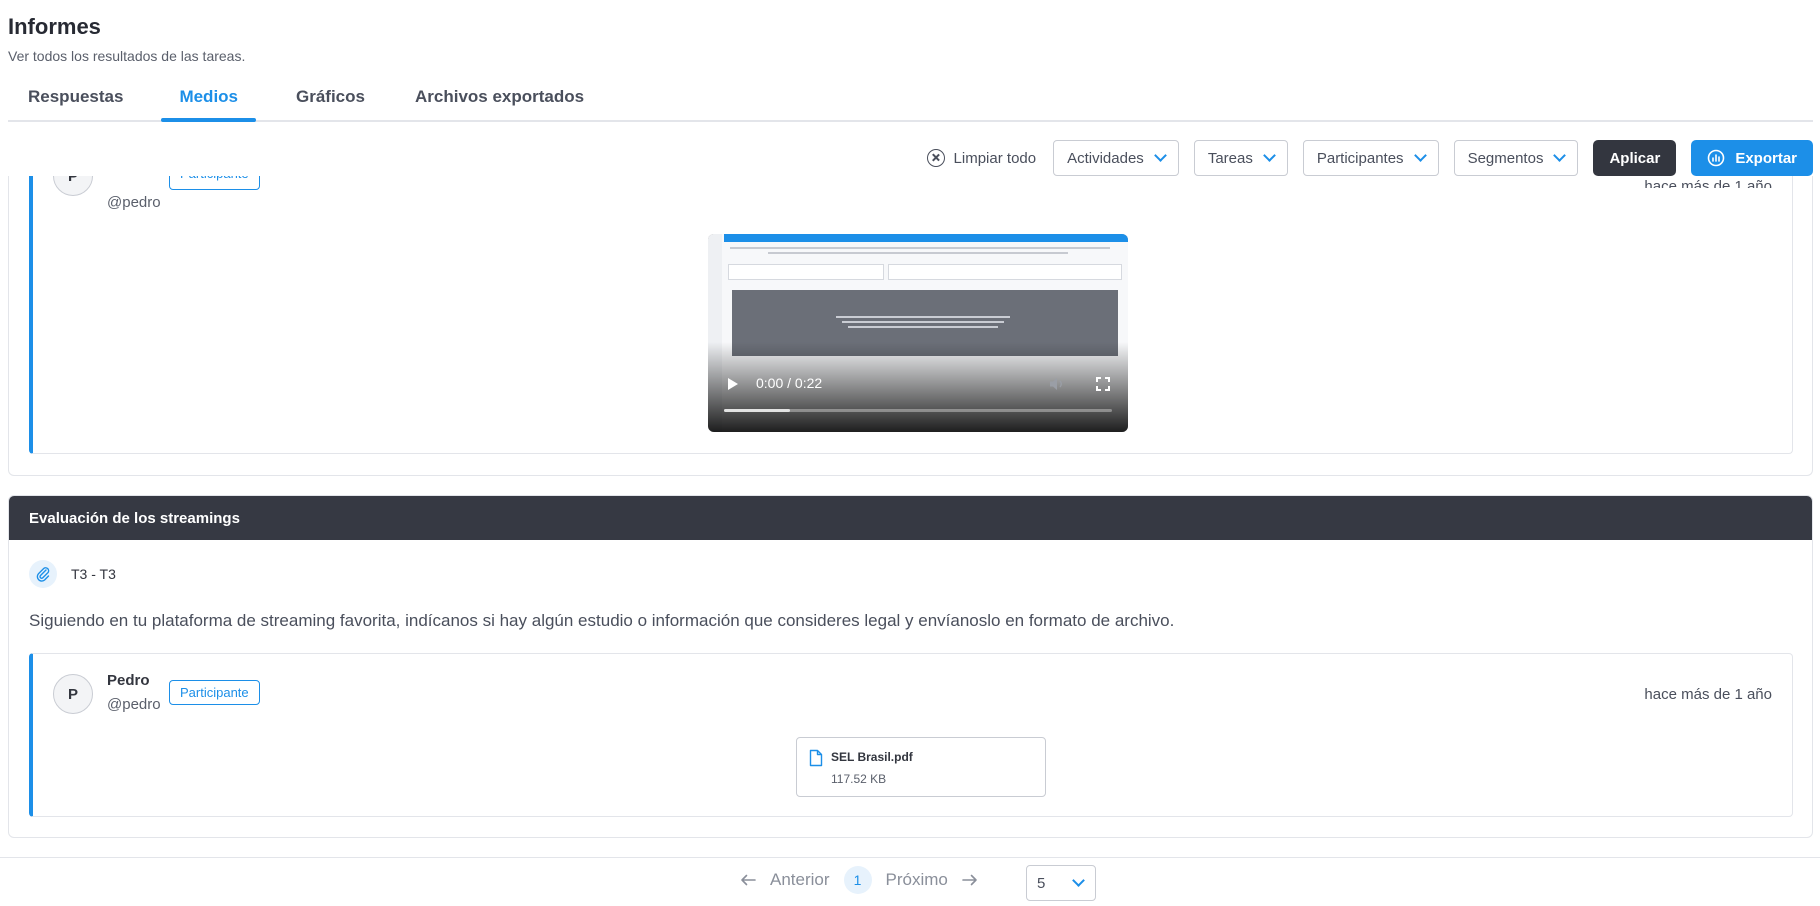  What do you see at coordinates (918, 333) in the screenshot?
I see `video-player: 0:00 / 0:22` at bounding box center [918, 333].